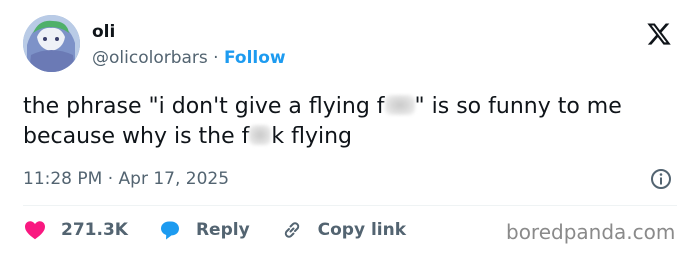  I want to click on copy-link-label: Copy link, so click(362, 230).